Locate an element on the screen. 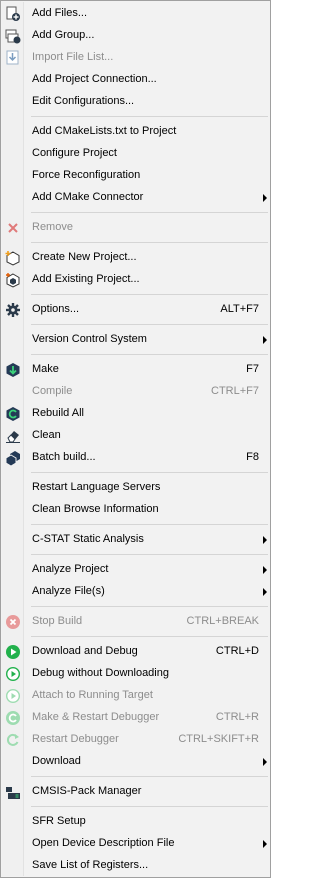  menu-item-label: Open Device Description File is located at coordinates (103, 843).